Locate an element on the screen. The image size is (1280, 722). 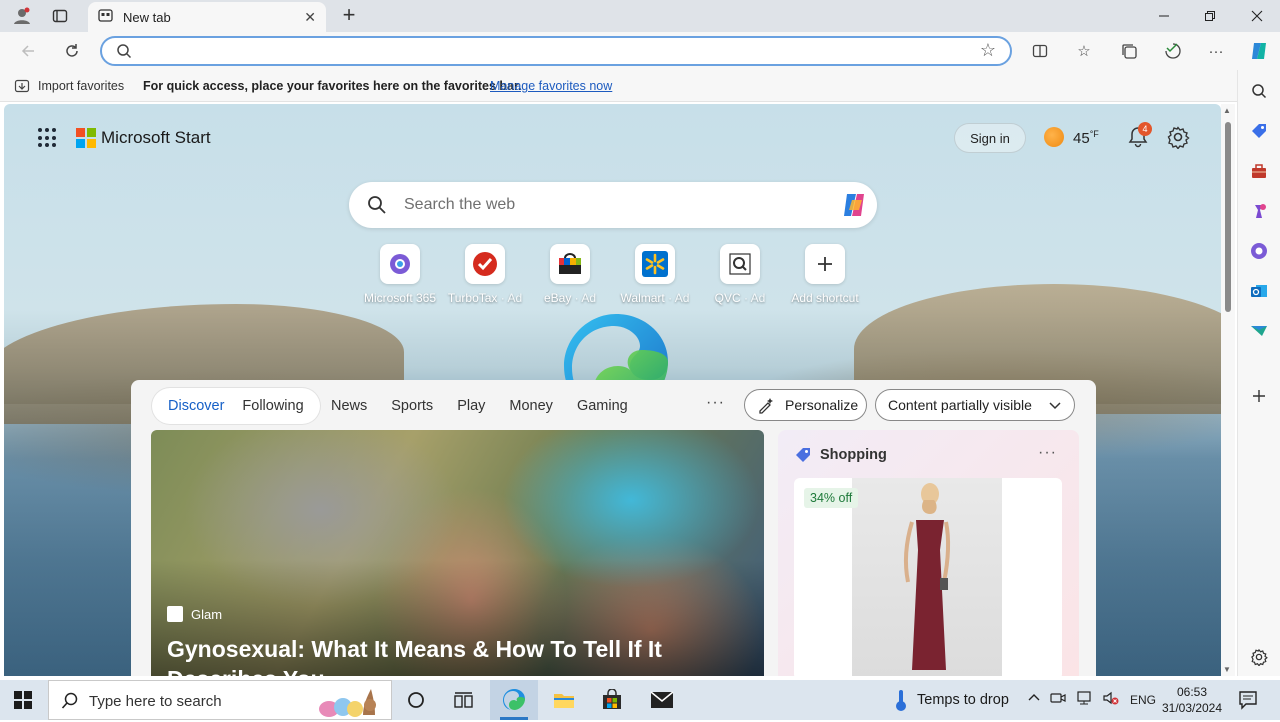
windows-start-icon is located at coordinates (23, 700).